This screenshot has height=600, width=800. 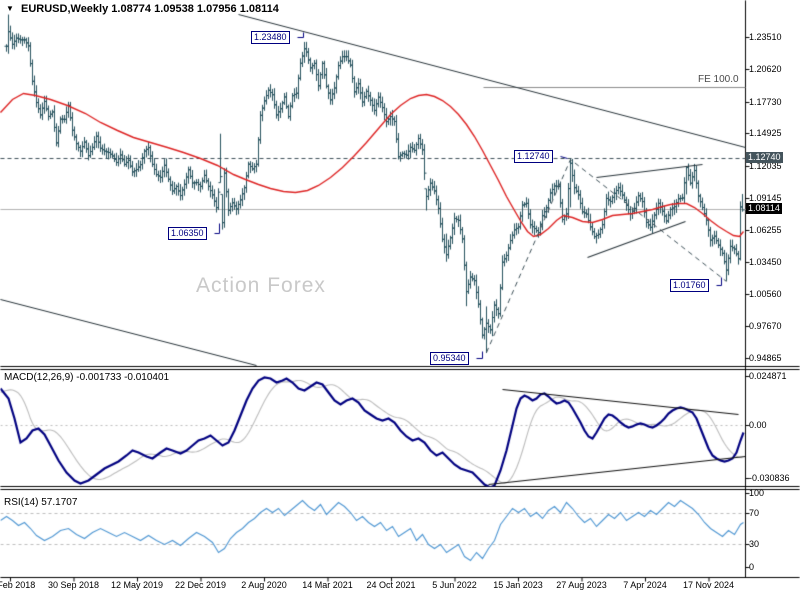 I want to click on price-axis-label: 1.09145, so click(x=765, y=198).